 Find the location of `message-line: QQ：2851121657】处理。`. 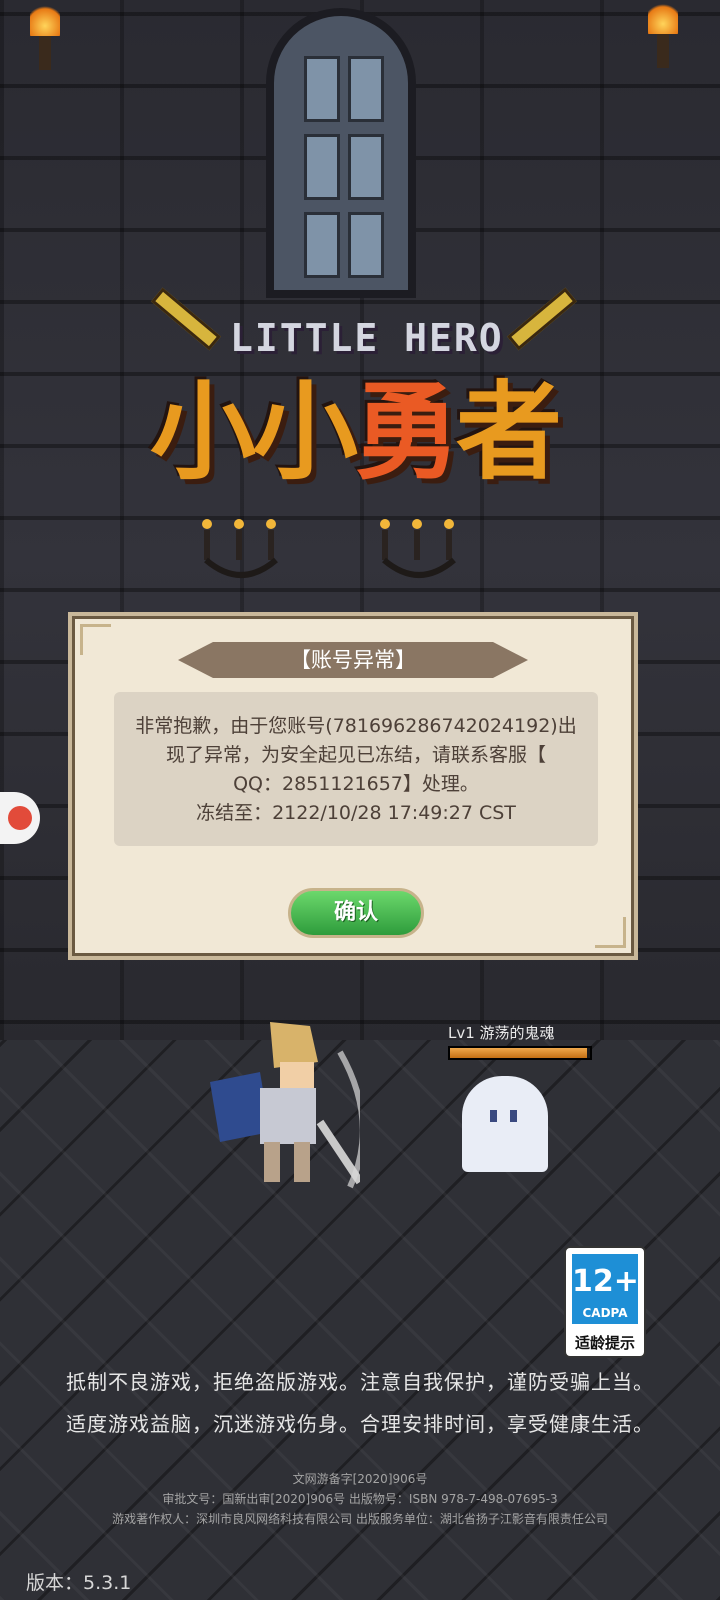

message-line: QQ：2851121657】处理。 is located at coordinates (356, 784).